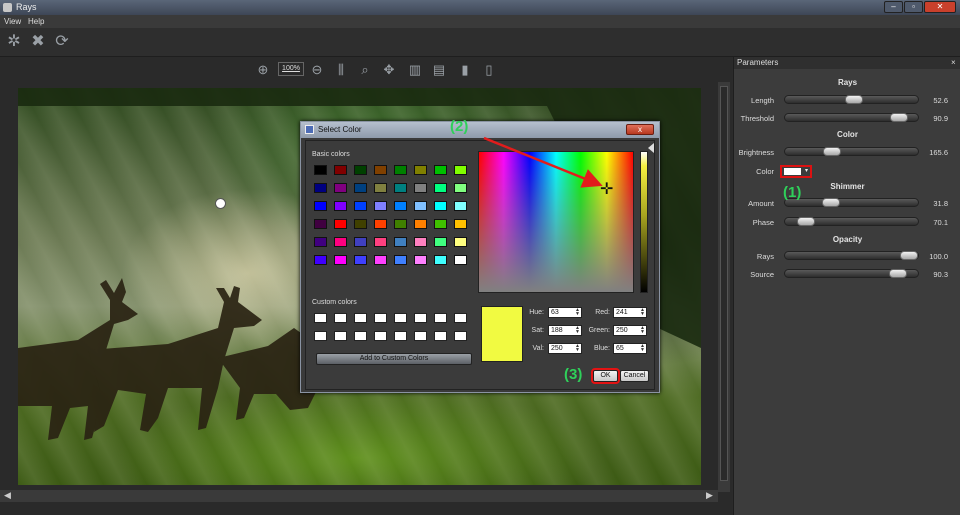  I want to click on split-view-horizontal-icon: ▤, so click(439, 70).